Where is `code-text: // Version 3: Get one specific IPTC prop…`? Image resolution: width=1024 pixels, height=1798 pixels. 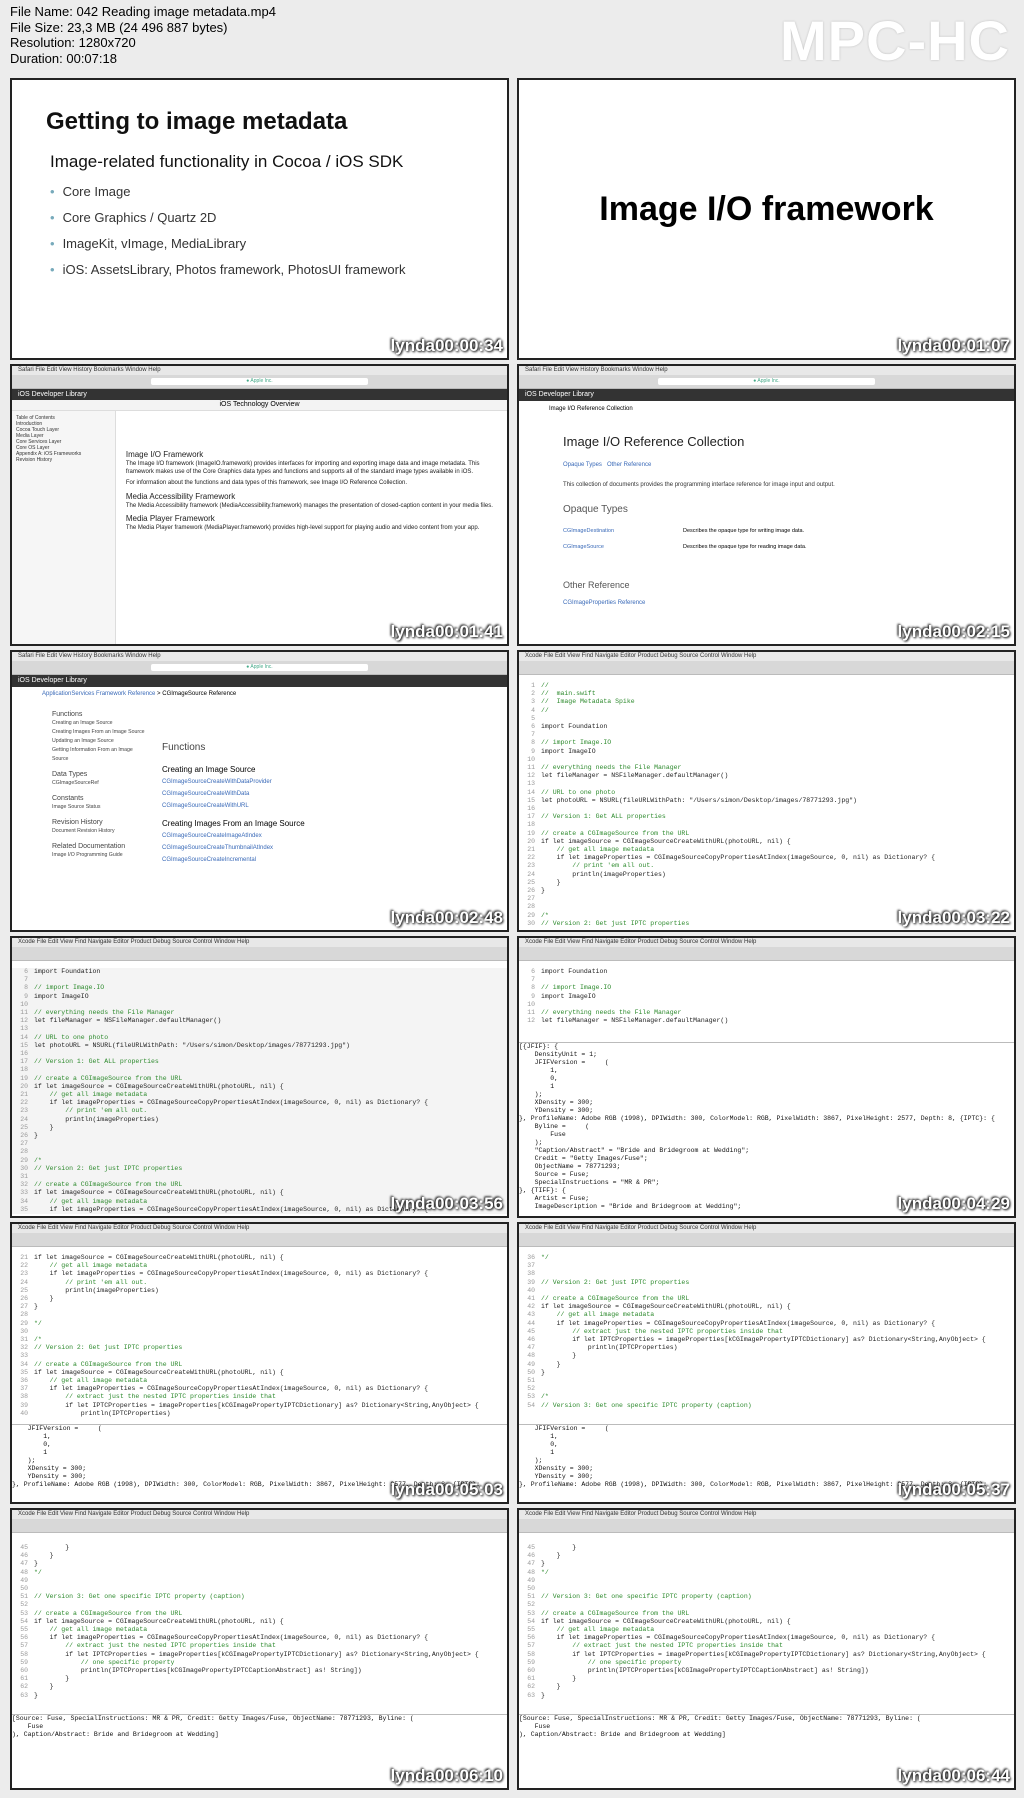
code-text: // Version 3: Get one specific IPTC prop… is located at coordinates (139, 1597).